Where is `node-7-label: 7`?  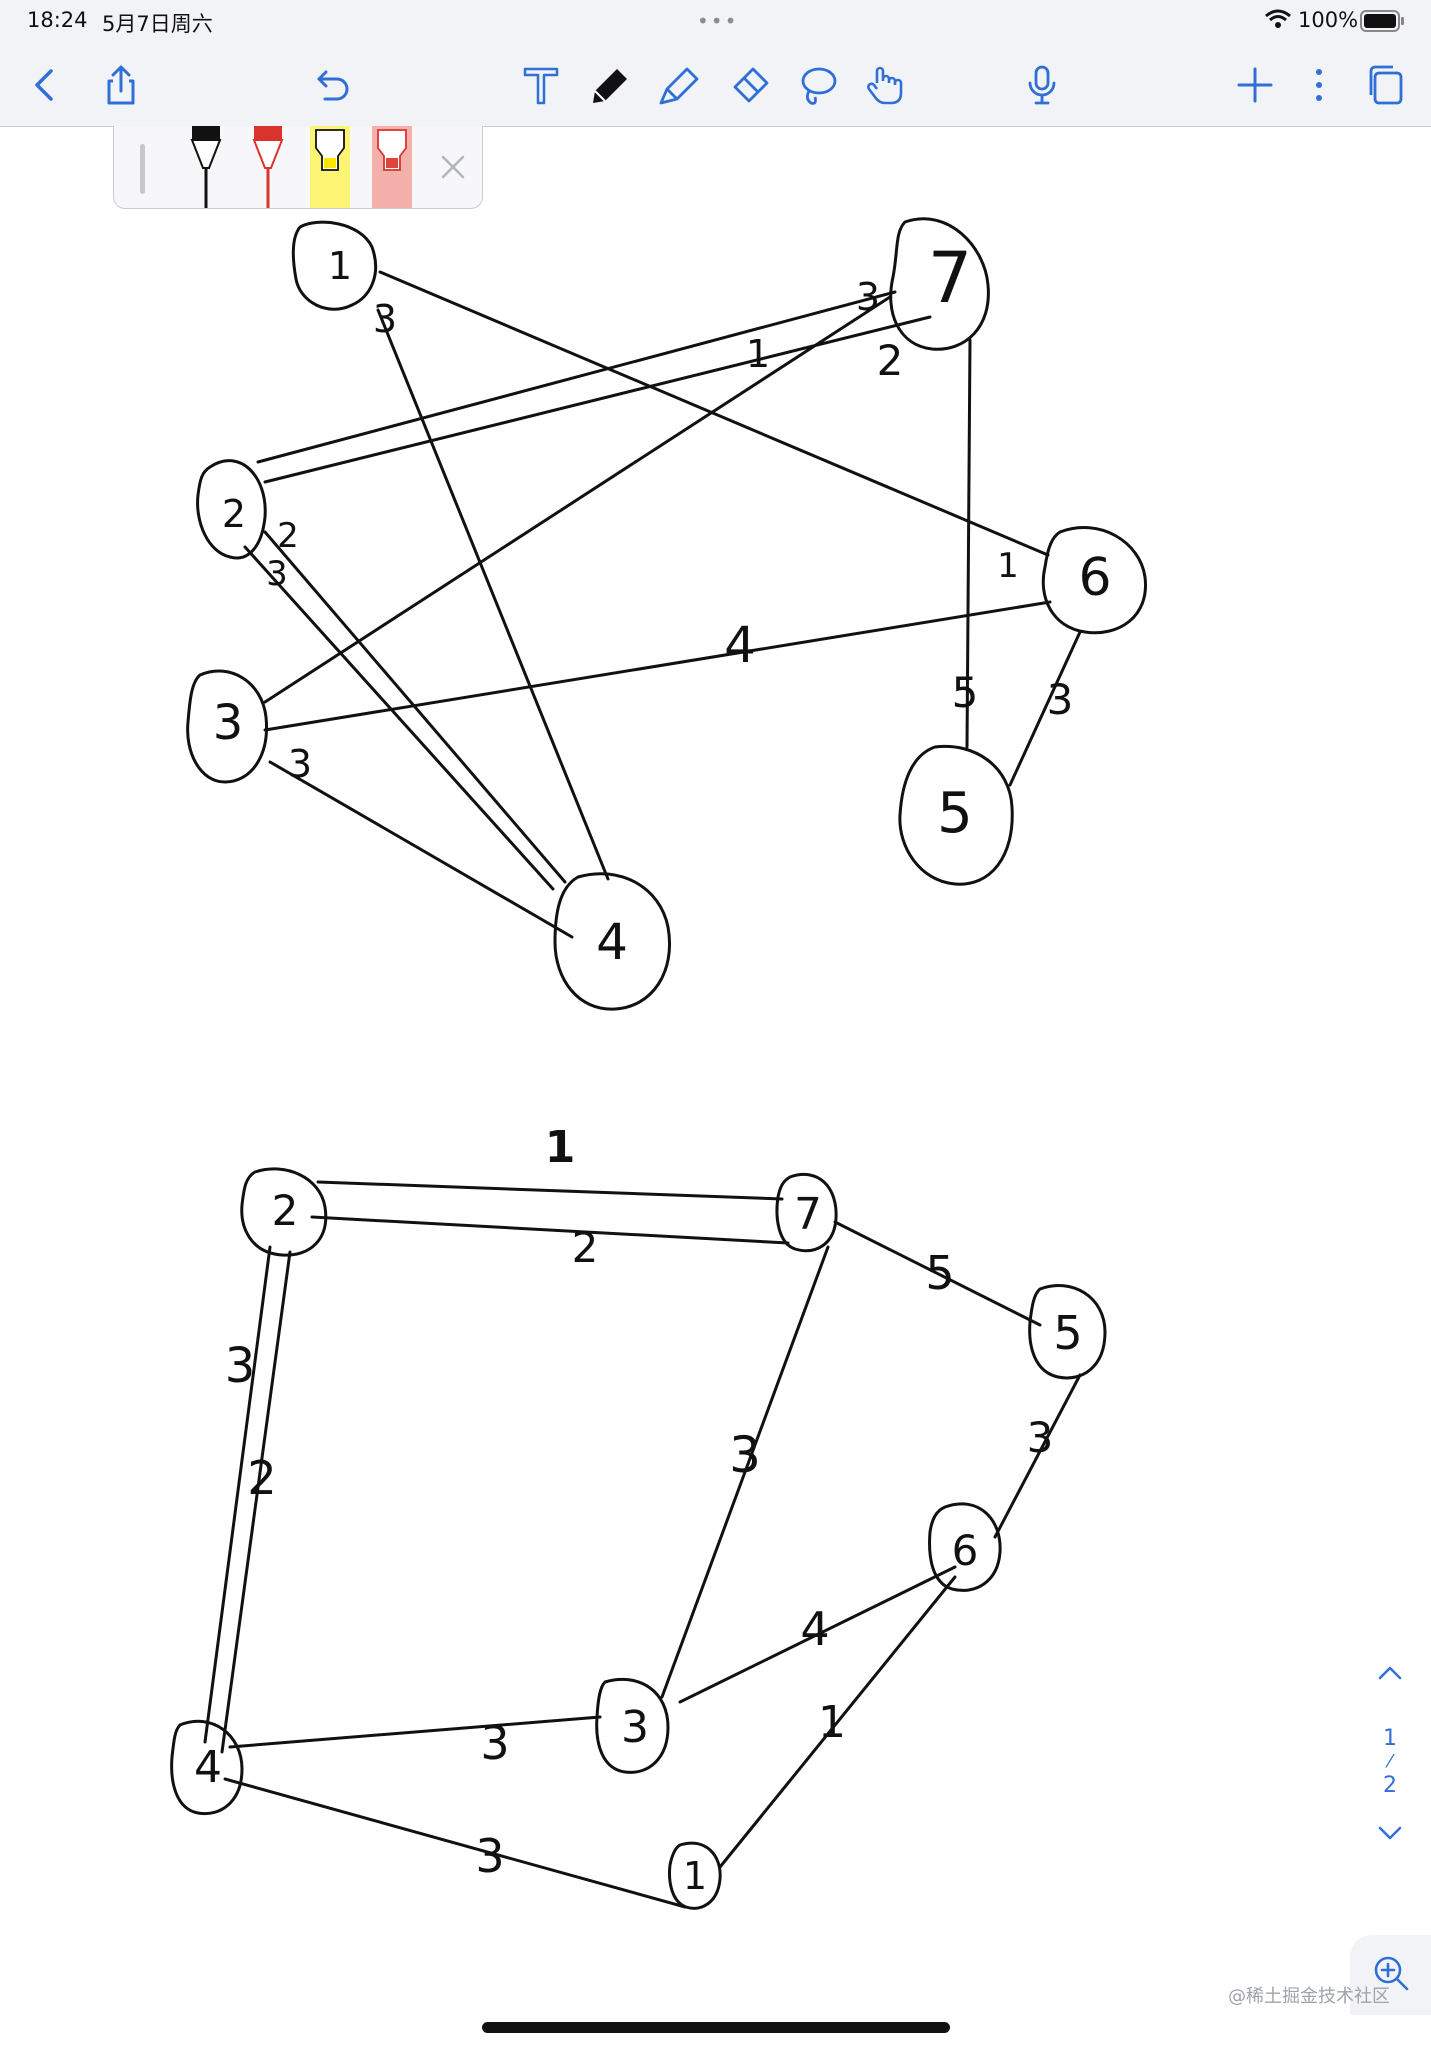
node-7-label: 7 is located at coordinates (950, 278).